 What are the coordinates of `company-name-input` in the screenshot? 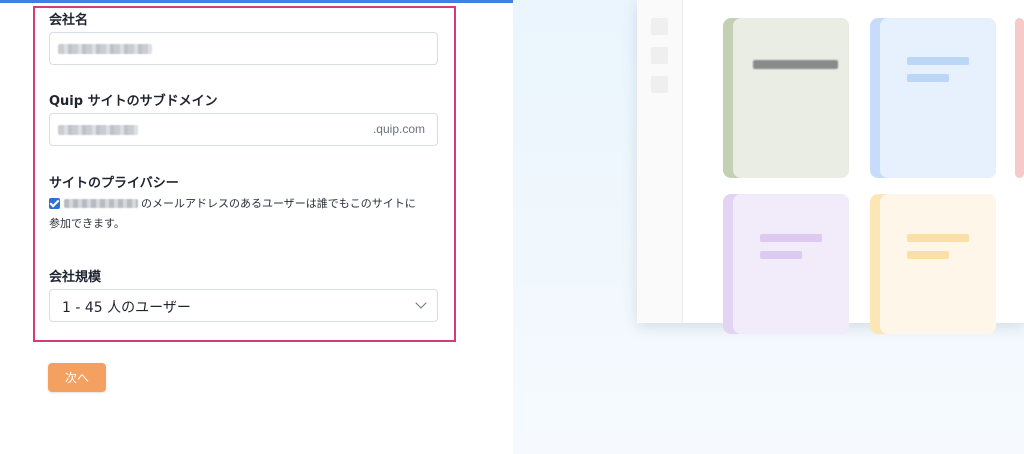 It's located at (243, 48).